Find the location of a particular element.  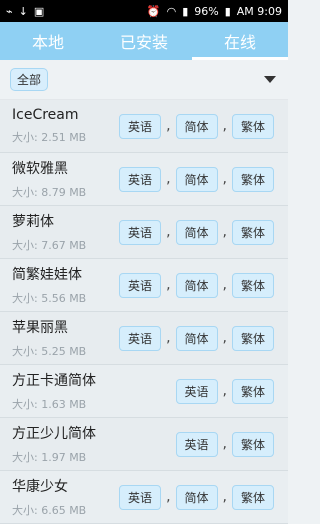

font-name: 苹果丽黑 is located at coordinates (40, 328).